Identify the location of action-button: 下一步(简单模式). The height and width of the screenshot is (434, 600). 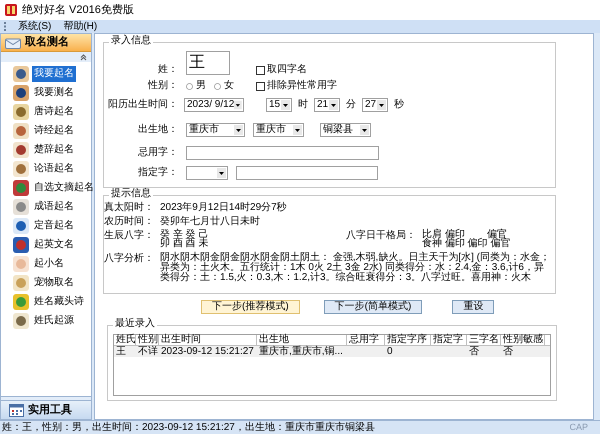
(373, 307).